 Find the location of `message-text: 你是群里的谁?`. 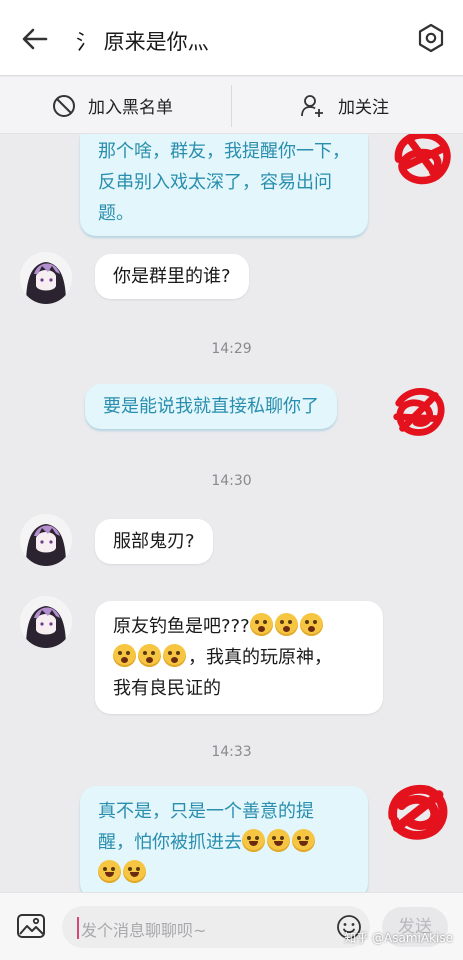

message-text: 你是群里的谁? is located at coordinates (172, 276).